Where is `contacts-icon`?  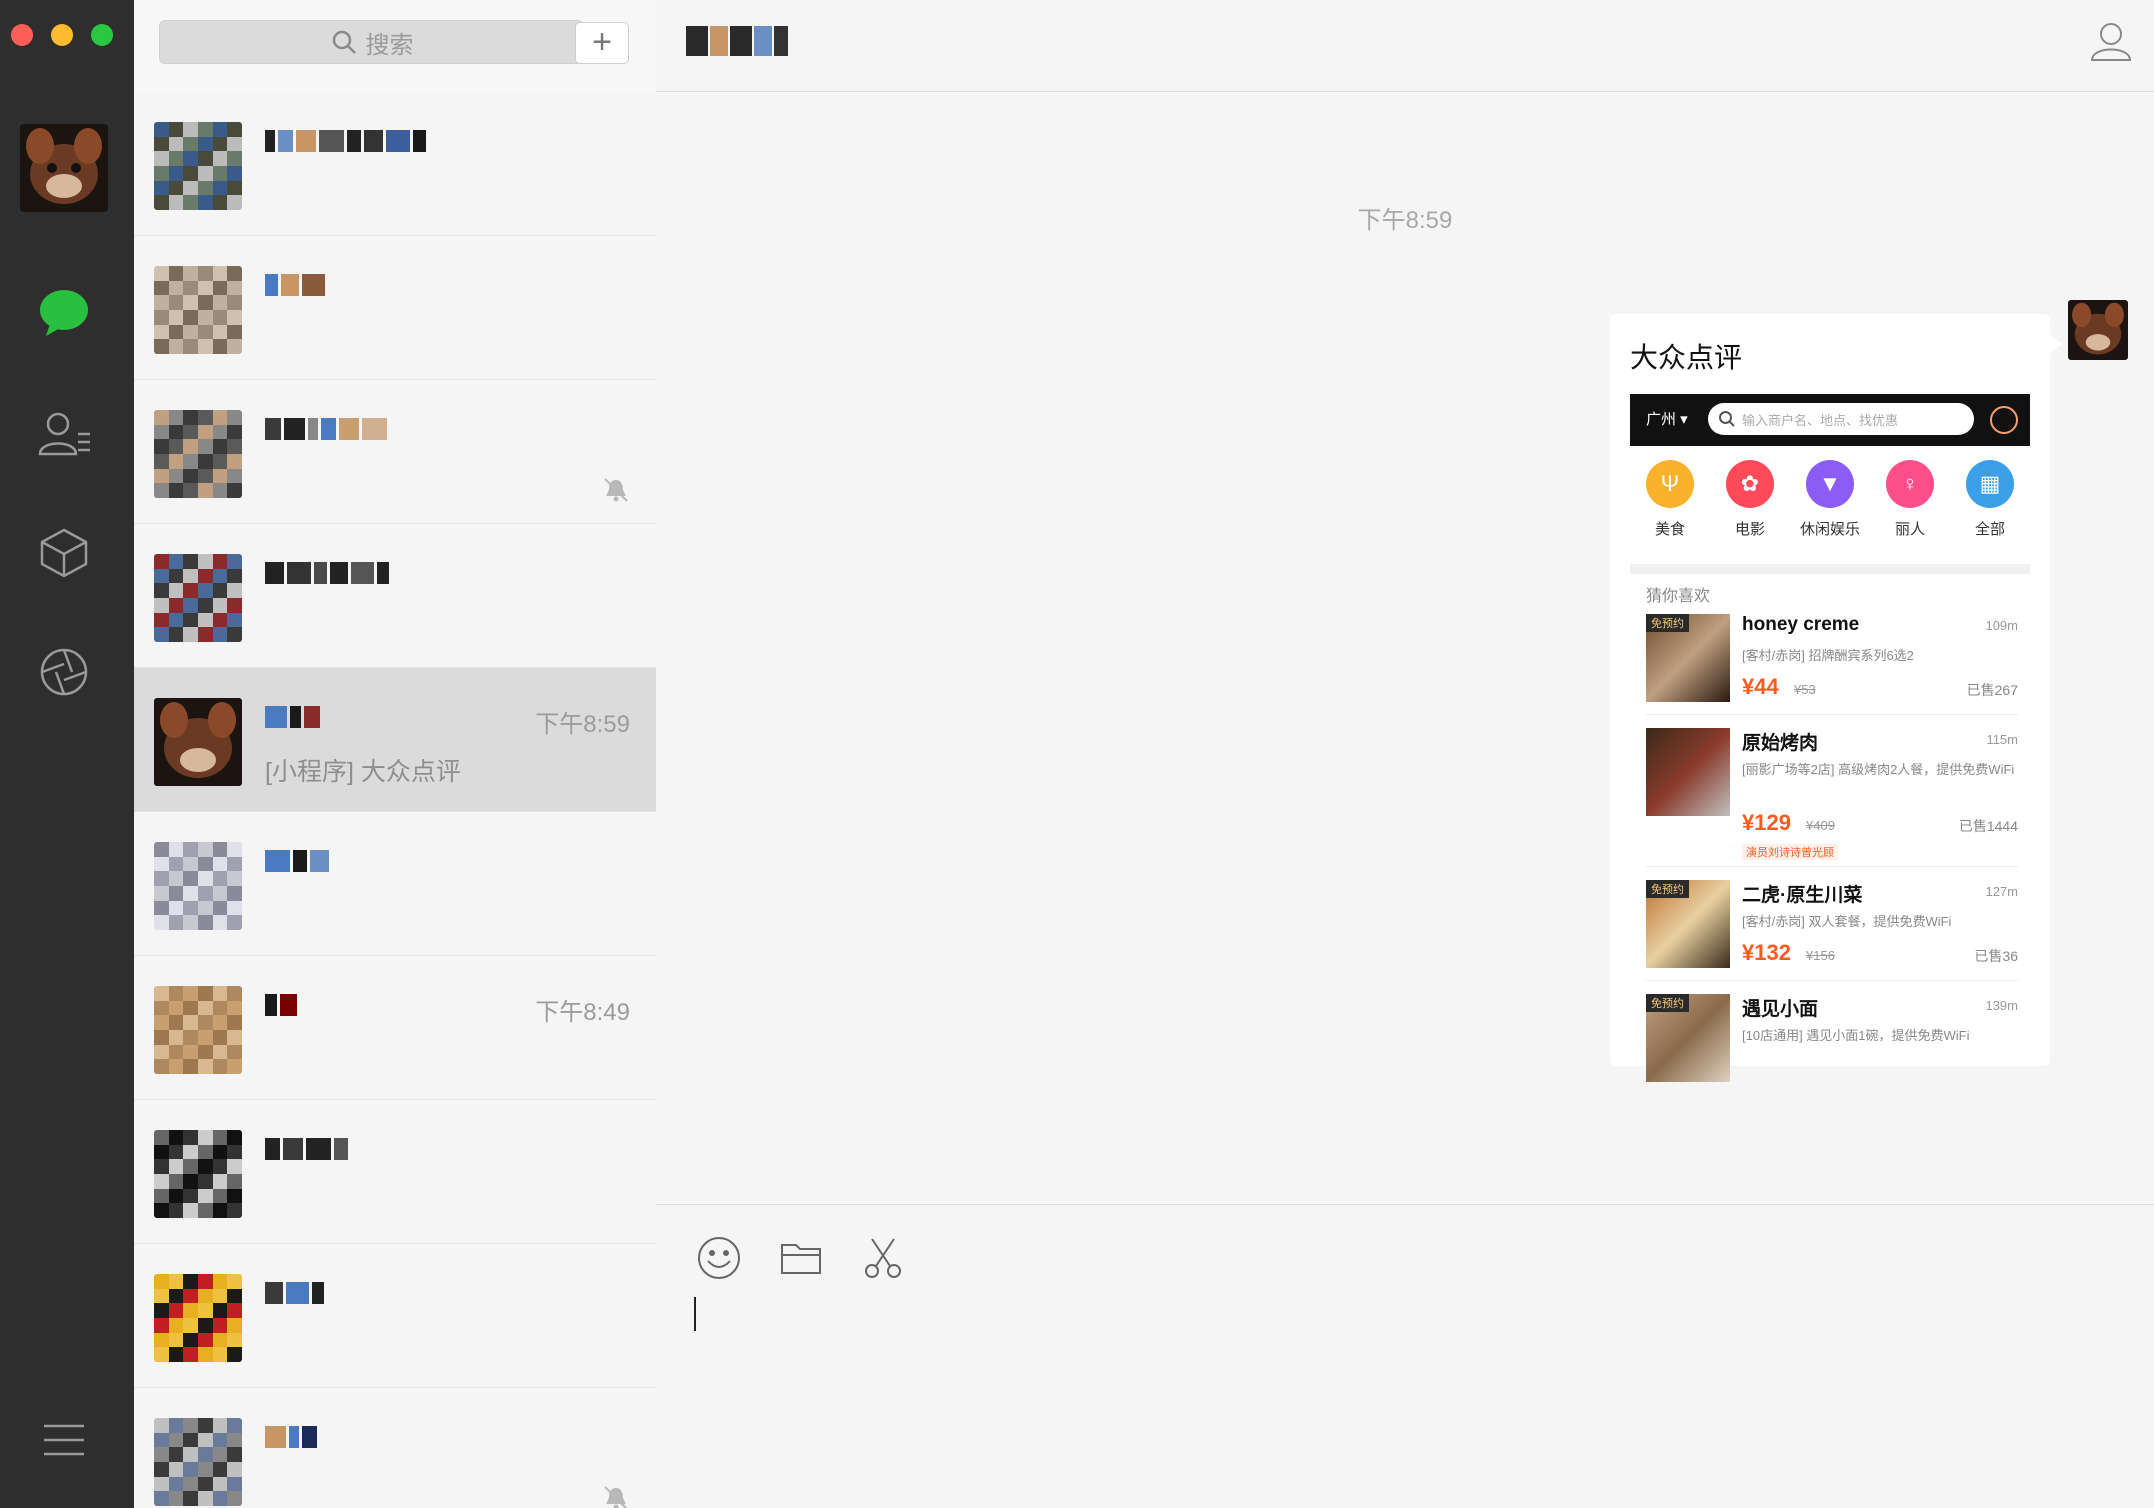 contacts-icon is located at coordinates (64, 434).